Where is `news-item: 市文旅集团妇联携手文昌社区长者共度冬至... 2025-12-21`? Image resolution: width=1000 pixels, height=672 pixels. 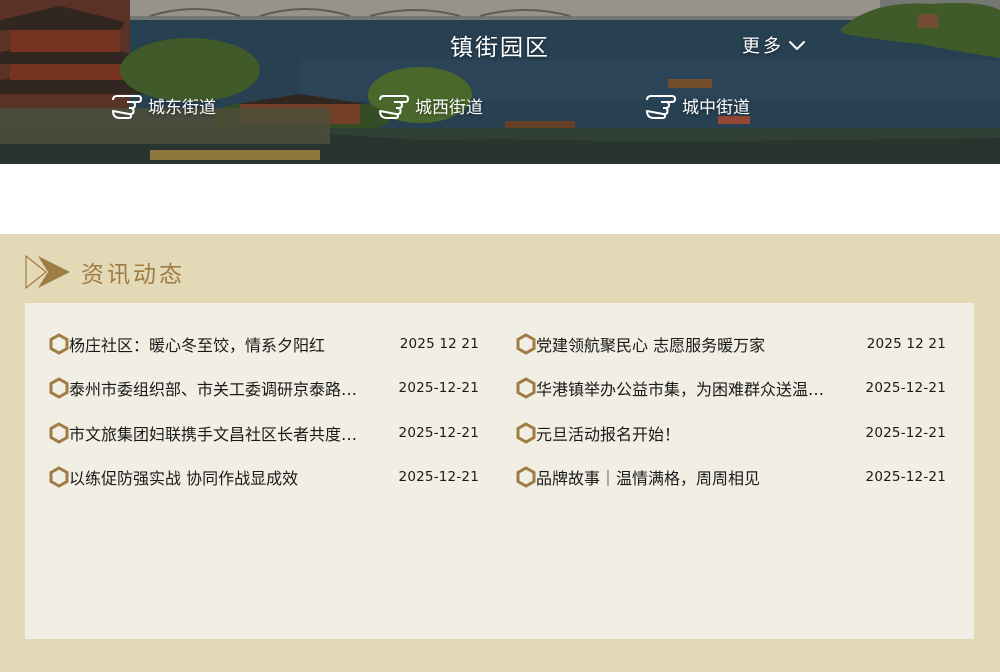
news-item: 市文旅集团妇联携手文昌社区长者共度冬至... 2025-12-21 is located at coordinates (264, 433).